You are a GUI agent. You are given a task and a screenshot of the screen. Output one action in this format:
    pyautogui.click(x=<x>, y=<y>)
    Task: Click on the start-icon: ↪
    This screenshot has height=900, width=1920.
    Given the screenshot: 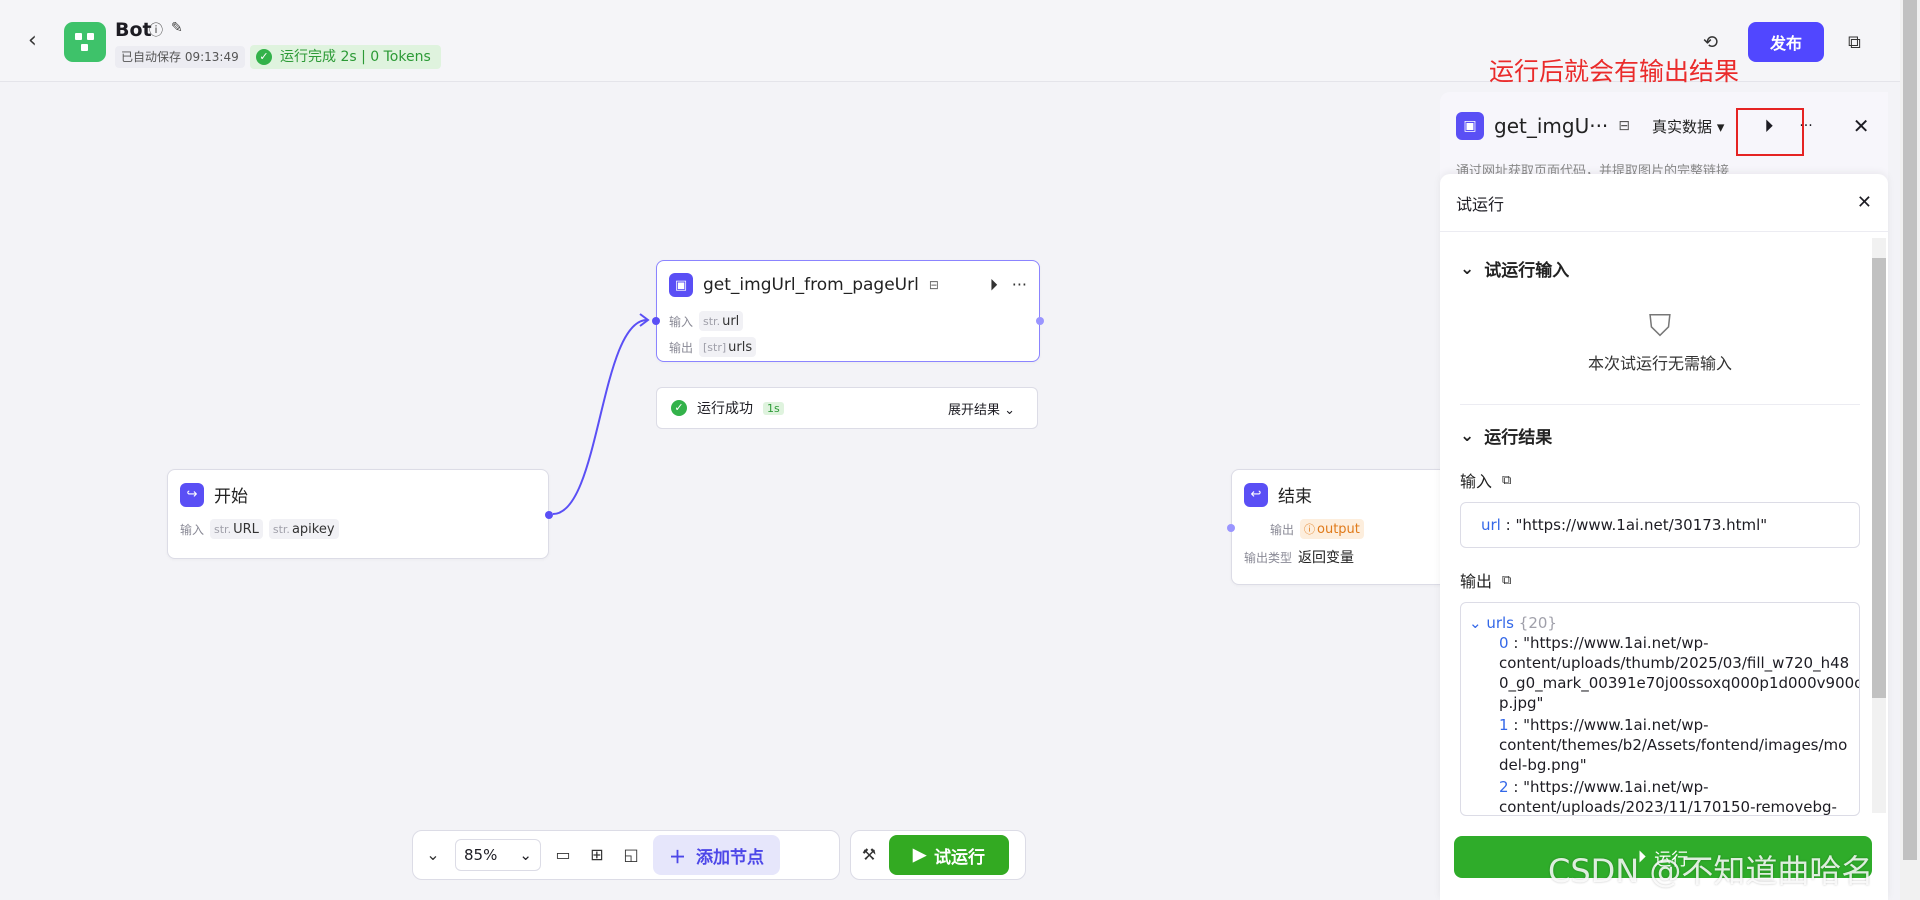 What is the action you would take?
    pyautogui.click(x=192, y=494)
    